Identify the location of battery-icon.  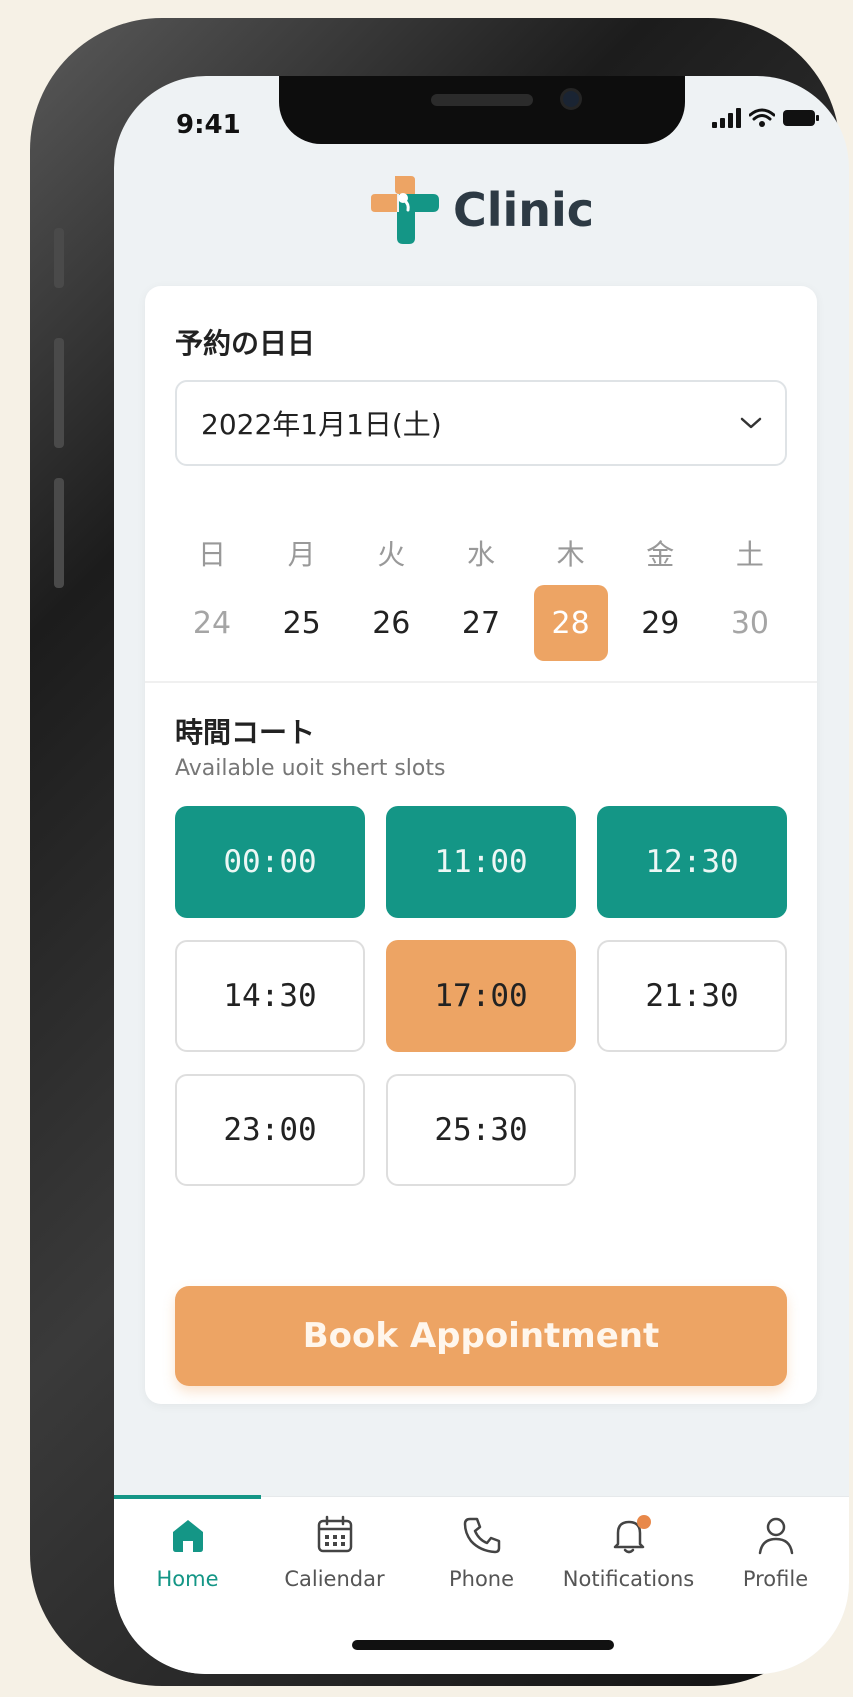
(801, 118).